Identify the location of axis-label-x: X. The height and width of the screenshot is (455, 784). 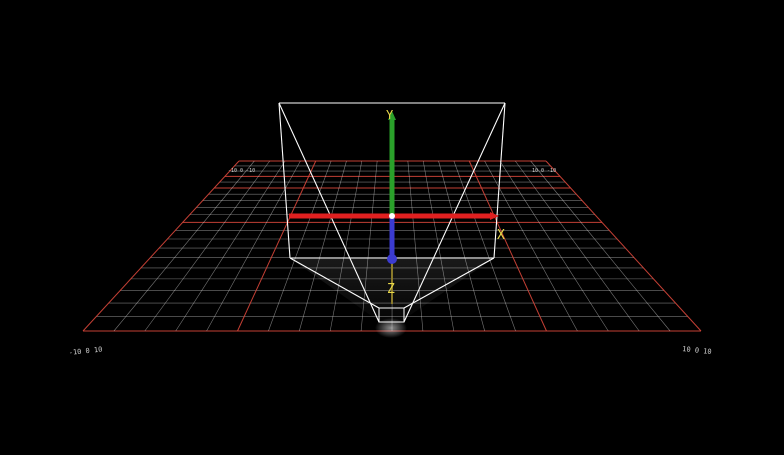
(501, 235).